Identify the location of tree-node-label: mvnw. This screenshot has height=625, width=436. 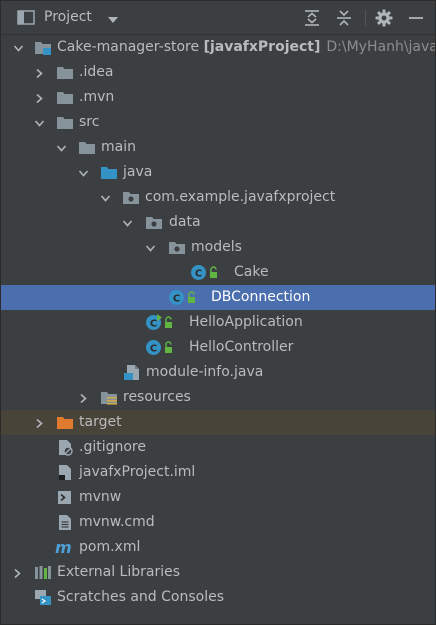
(100, 497).